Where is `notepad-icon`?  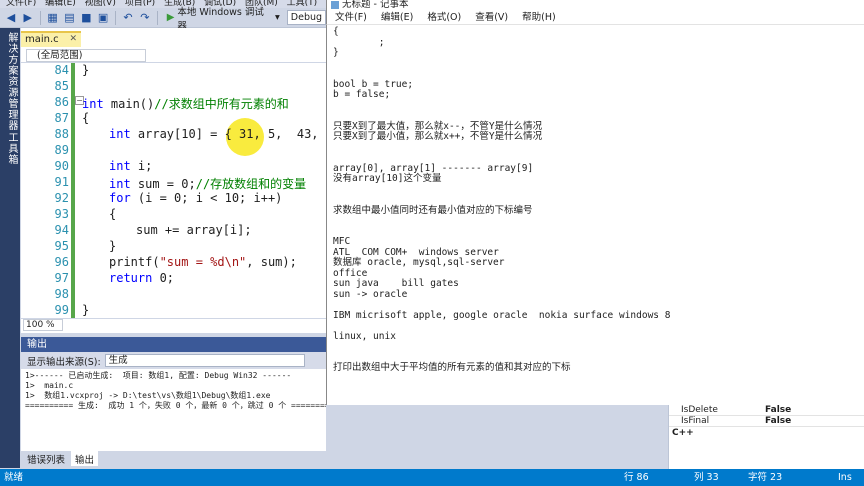 notepad-icon is located at coordinates (335, 4).